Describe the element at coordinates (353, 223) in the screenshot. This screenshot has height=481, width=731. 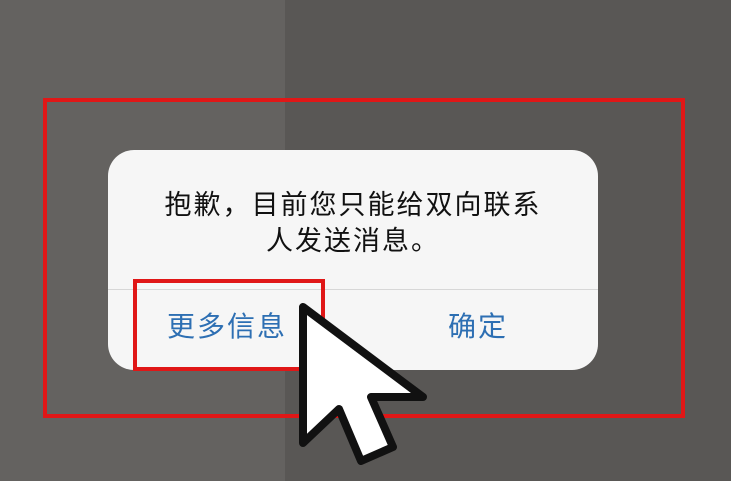
I see `dialog-message: 抱歉，目前您只能给双向联系 人发送消息。` at that location.